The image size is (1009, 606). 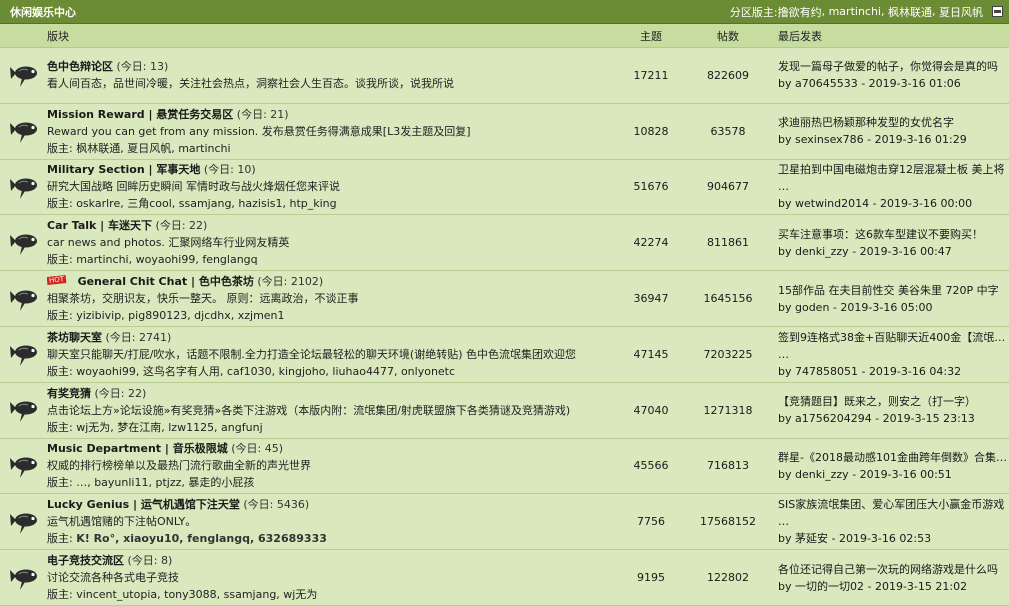 I want to click on last-post-author: by 747858051 - 2019-3-16 04:32, so click(x=893, y=371).